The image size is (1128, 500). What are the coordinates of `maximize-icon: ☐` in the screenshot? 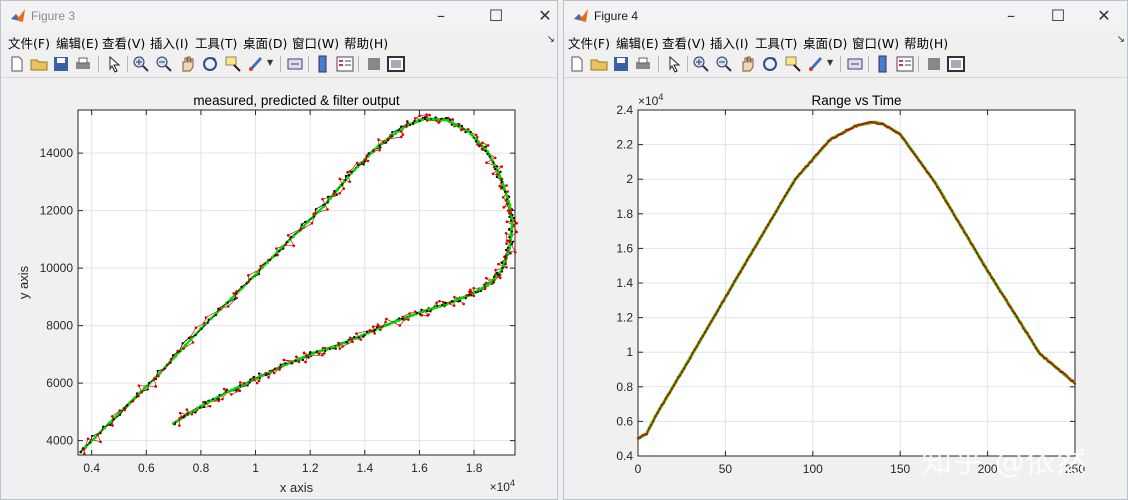 It's located at (496, 15).